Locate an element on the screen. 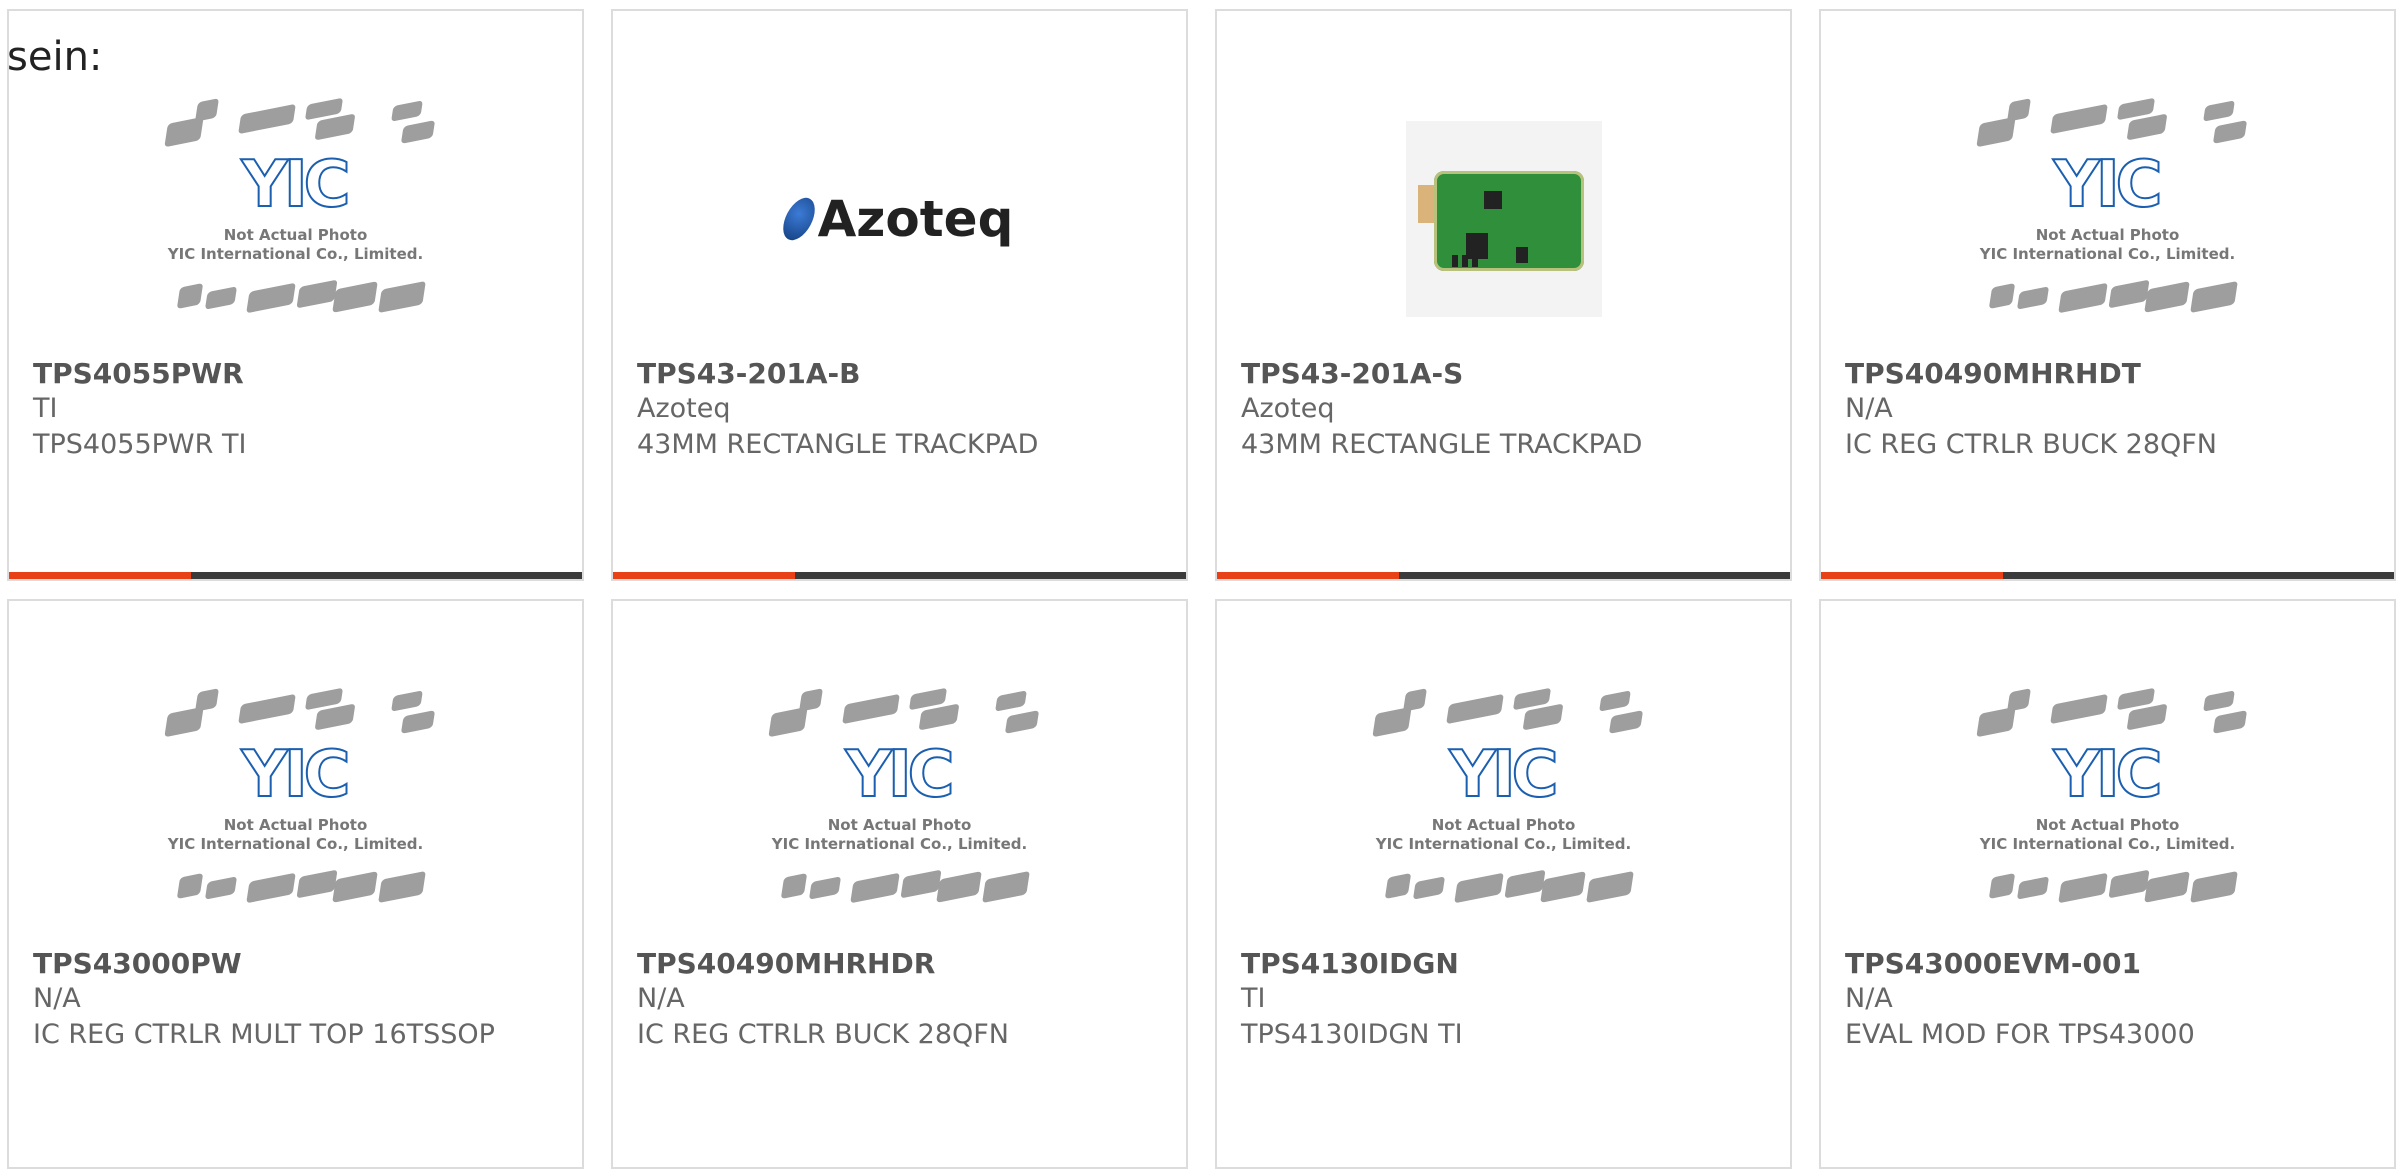  product-image: Azoteq is located at coordinates (899, 219).